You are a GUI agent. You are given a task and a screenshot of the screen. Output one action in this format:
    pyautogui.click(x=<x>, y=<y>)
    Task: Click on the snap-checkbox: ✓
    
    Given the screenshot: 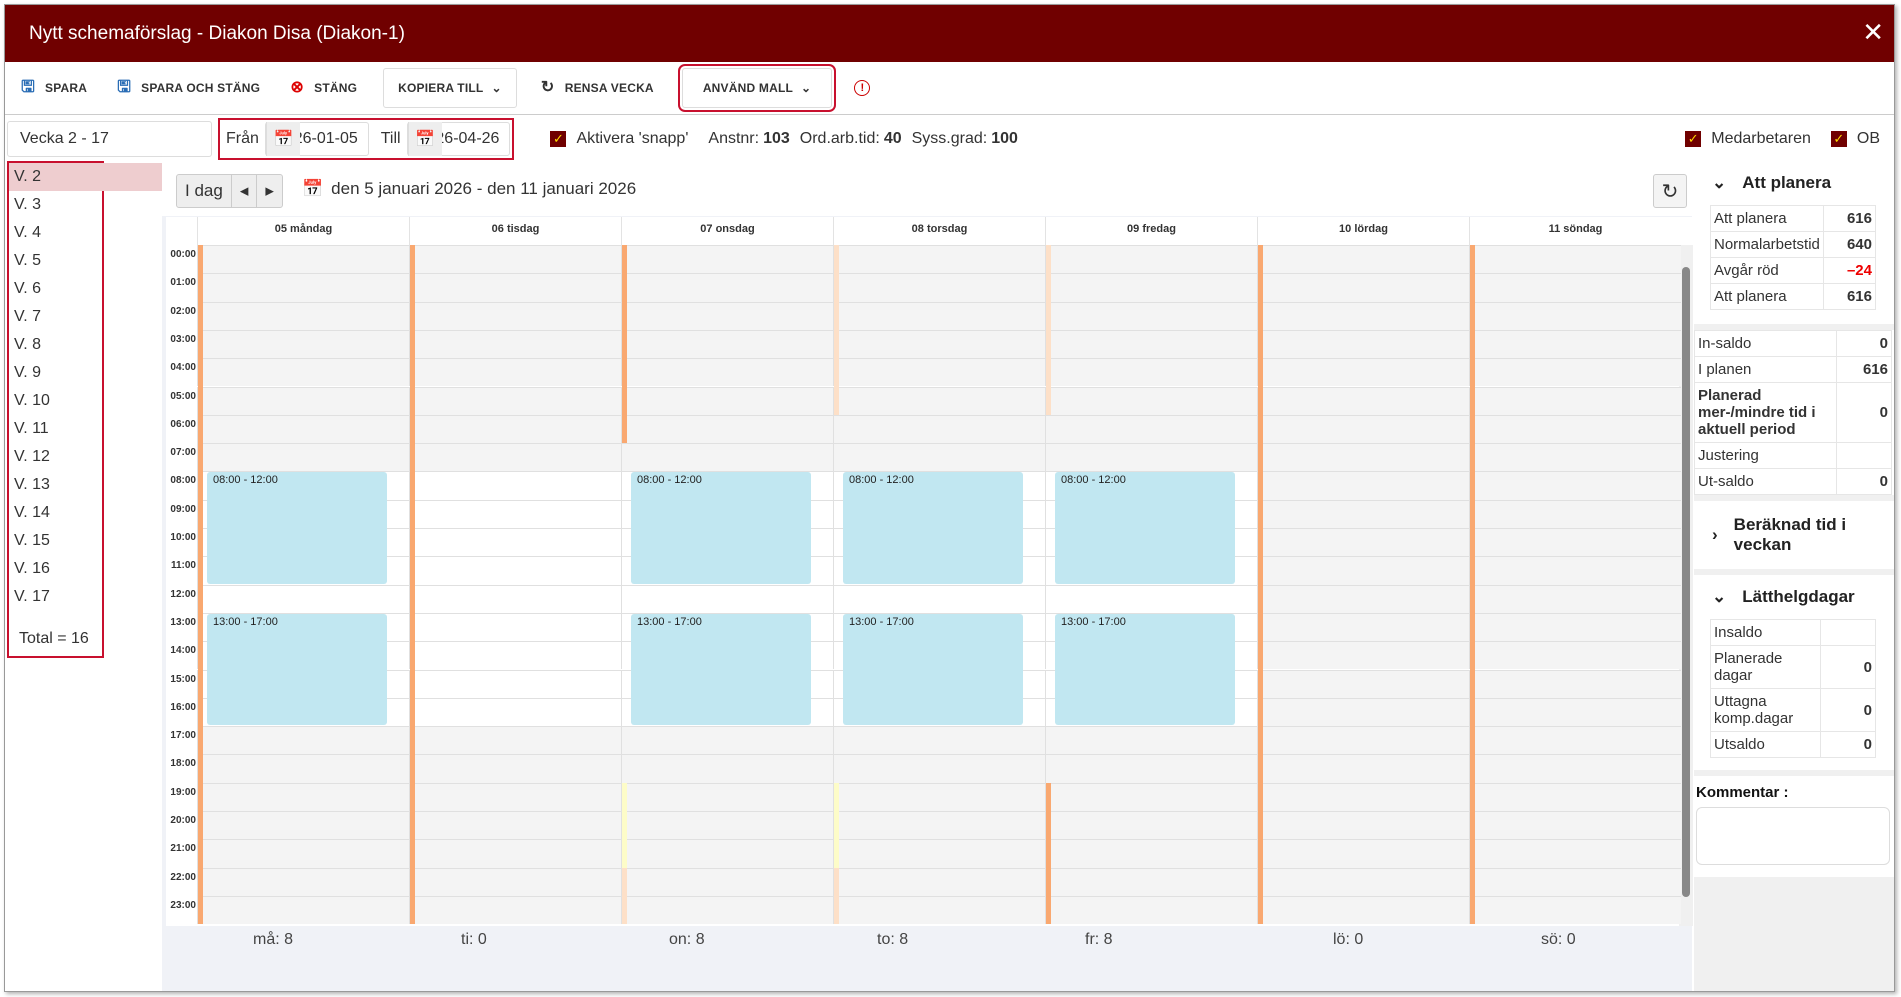 What is the action you would take?
    pyautogui.click(x=558, y=139)
    